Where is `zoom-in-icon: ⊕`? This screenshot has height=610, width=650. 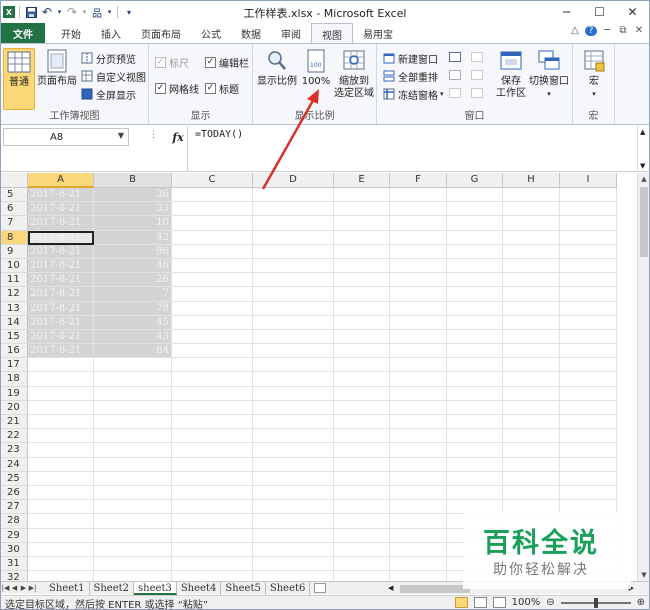 zoom-in-icon: ⊕ is located at coordinates (641, 602).